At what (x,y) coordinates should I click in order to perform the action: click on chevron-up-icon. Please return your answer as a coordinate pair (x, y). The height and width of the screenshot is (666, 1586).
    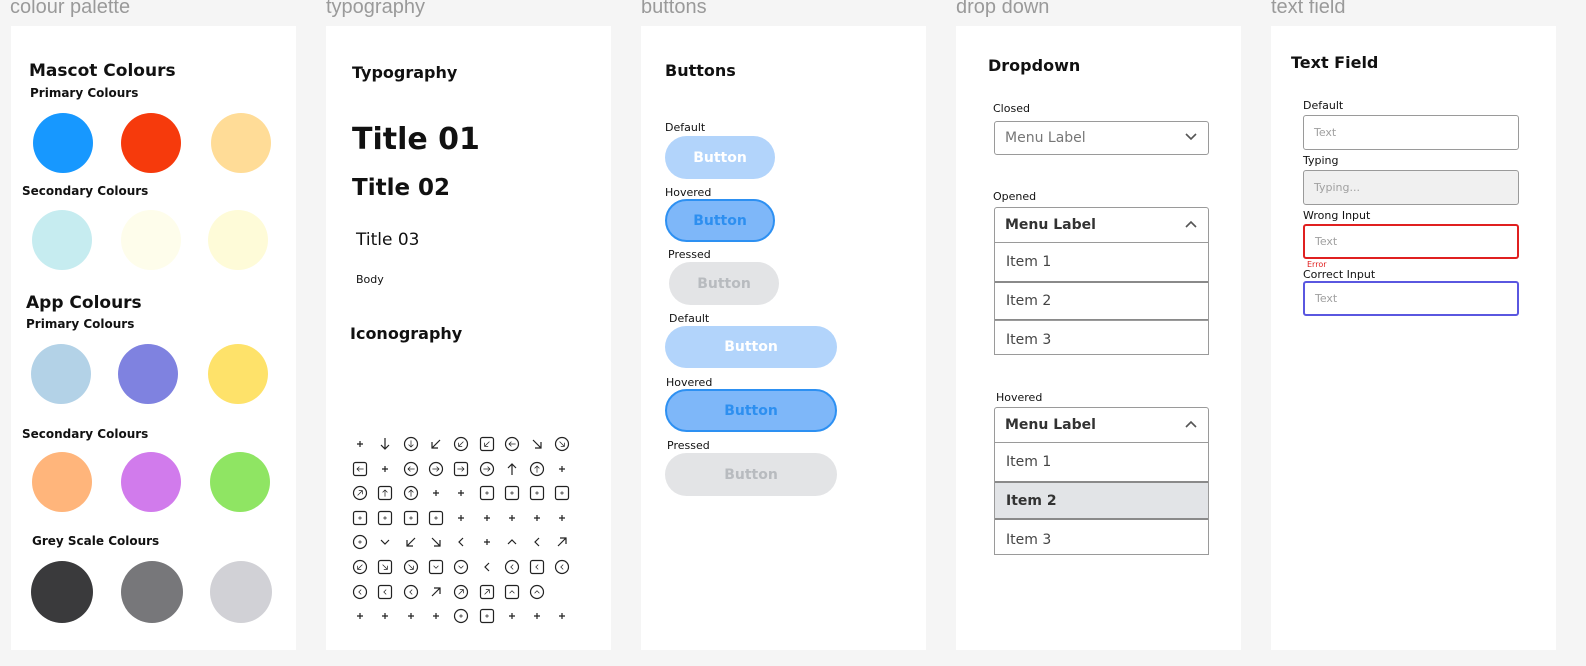
    Looking at the image, I should click on (1191, 225).